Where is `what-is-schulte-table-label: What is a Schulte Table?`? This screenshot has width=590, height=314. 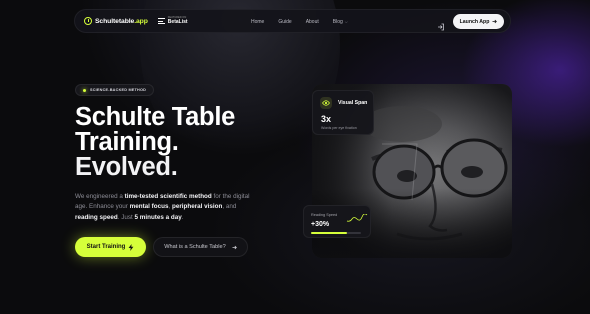 what-is-schulte-table-label: What is a Schulte Table? is located at coordinates (195, 247).